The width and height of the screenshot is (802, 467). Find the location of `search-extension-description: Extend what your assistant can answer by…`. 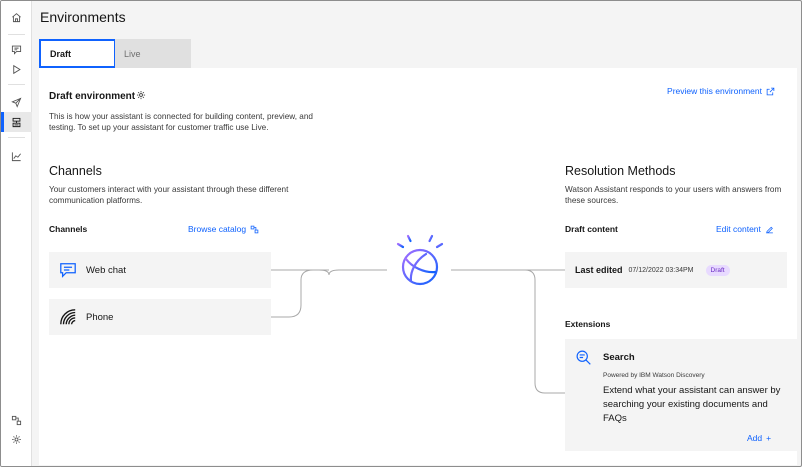

search-extension-description: Extend what your assistant can answer by… is located at coordinates (692, 404).